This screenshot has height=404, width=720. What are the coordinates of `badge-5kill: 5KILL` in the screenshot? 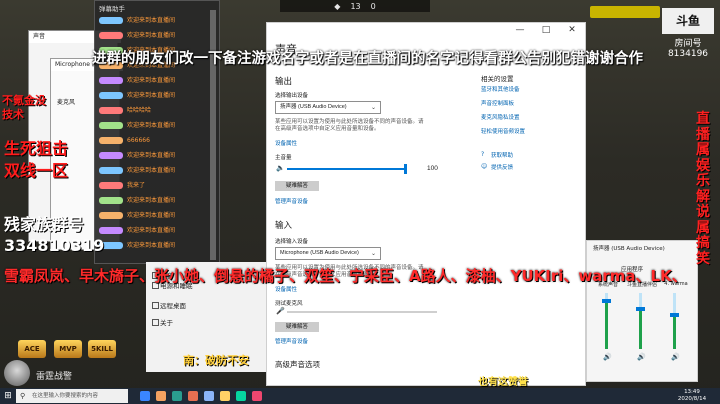 It's located at (102, 349).